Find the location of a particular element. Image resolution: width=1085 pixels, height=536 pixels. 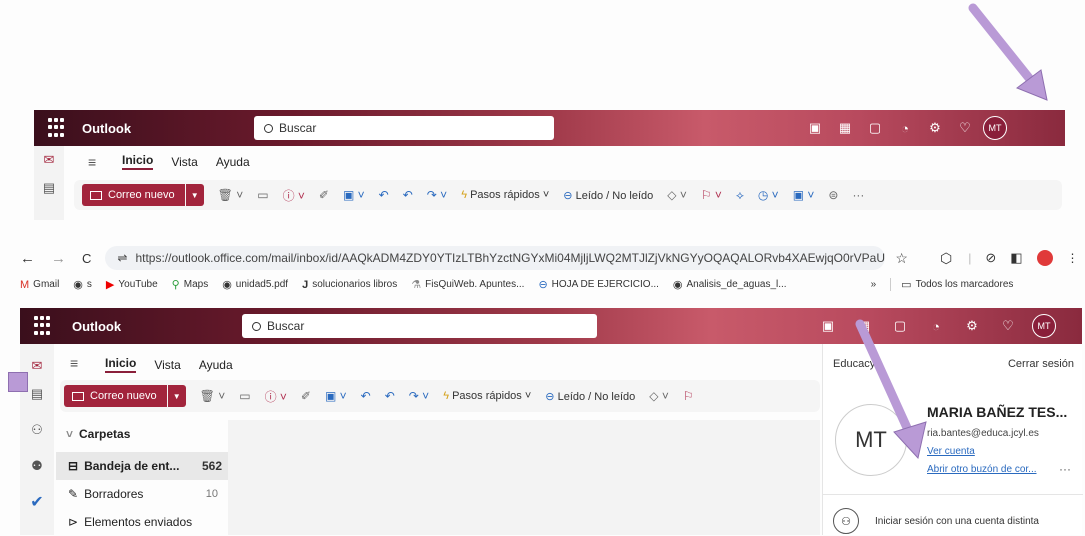

site-info-icon: ⇌ is located at coordinates (122, 258).